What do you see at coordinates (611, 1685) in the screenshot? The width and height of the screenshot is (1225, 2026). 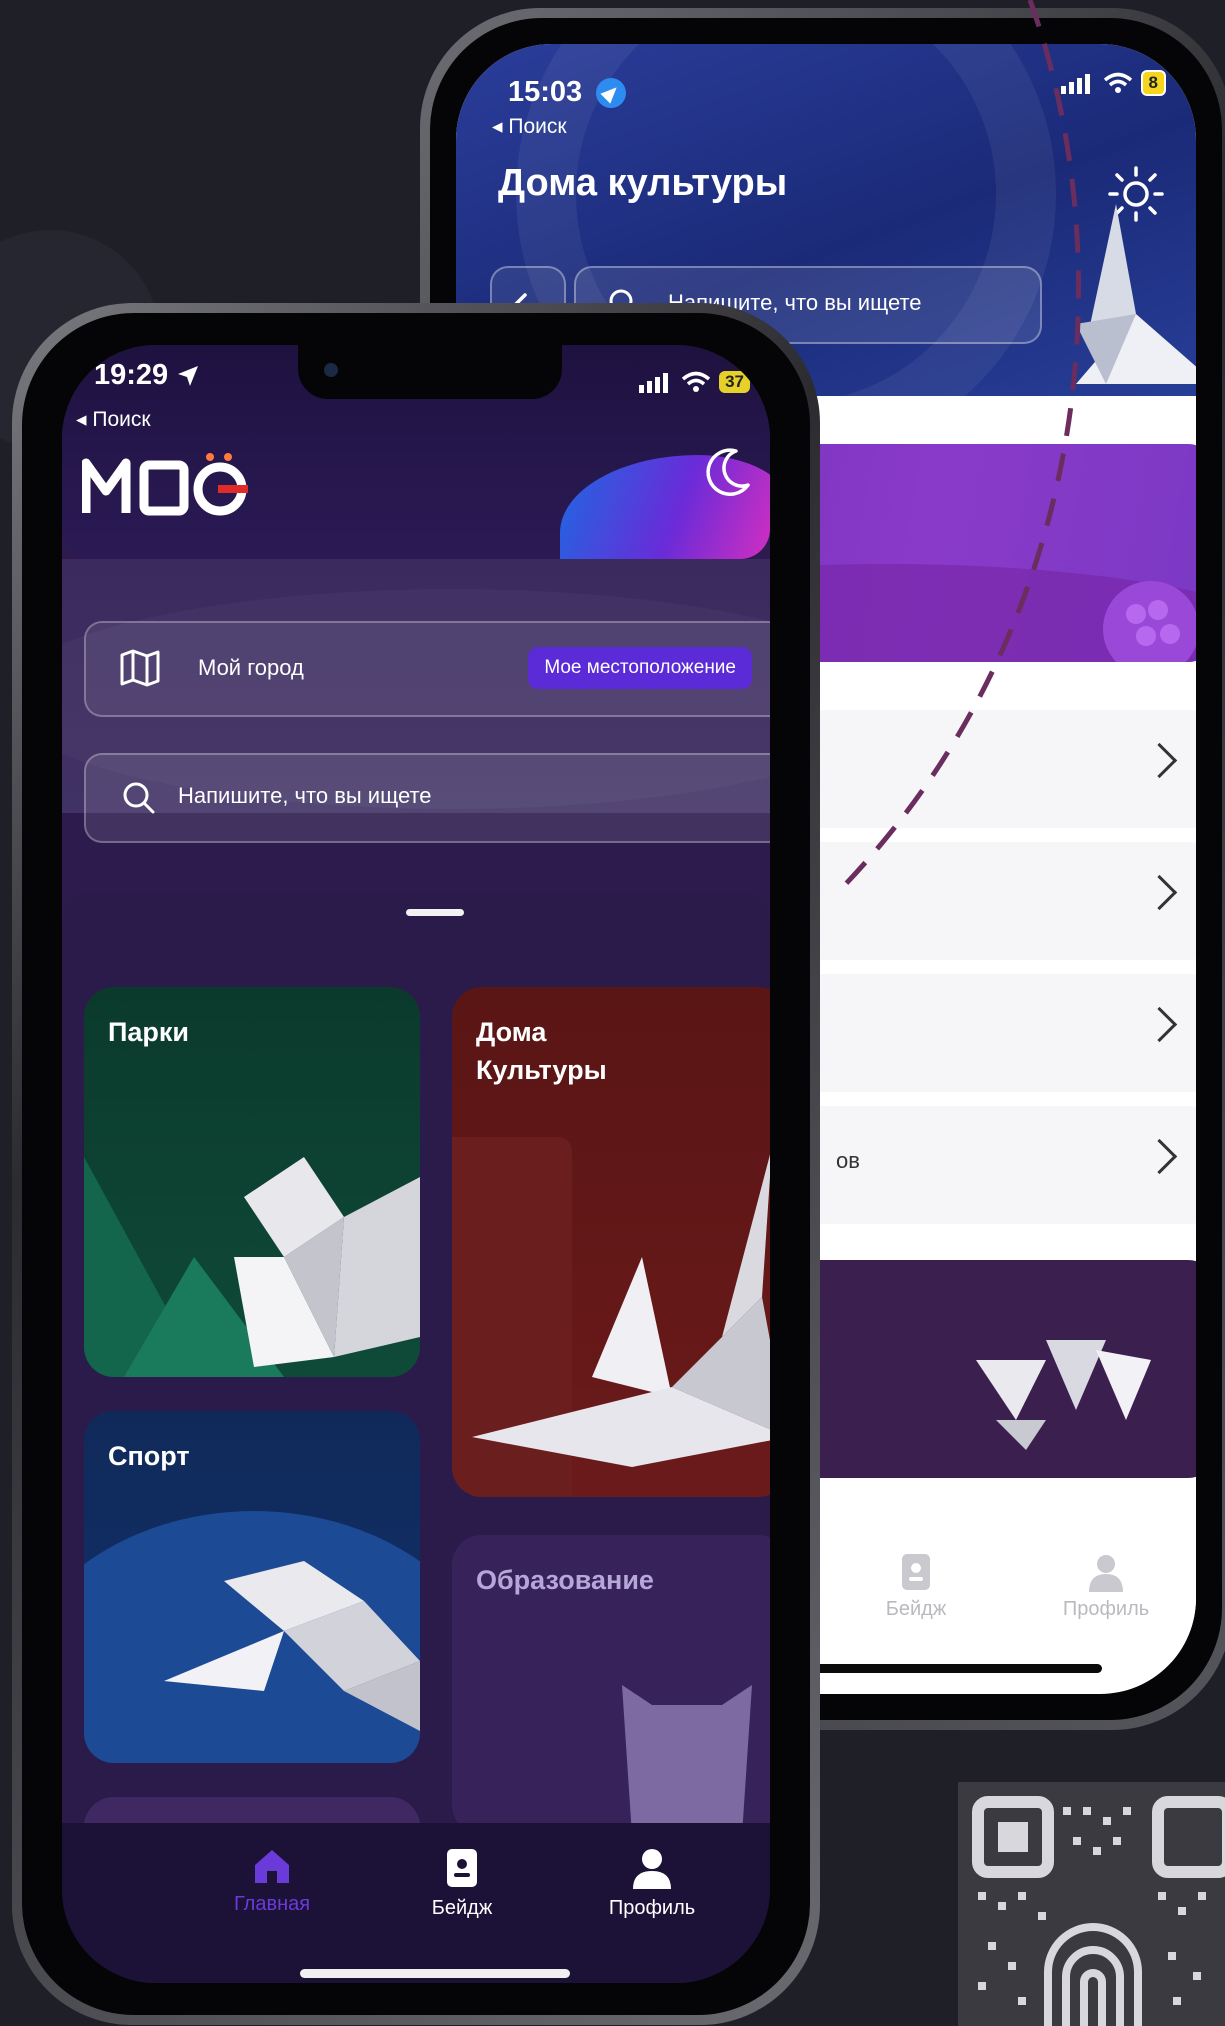 I see `category-card-education: Образование` at bounding box center [611, 1685].